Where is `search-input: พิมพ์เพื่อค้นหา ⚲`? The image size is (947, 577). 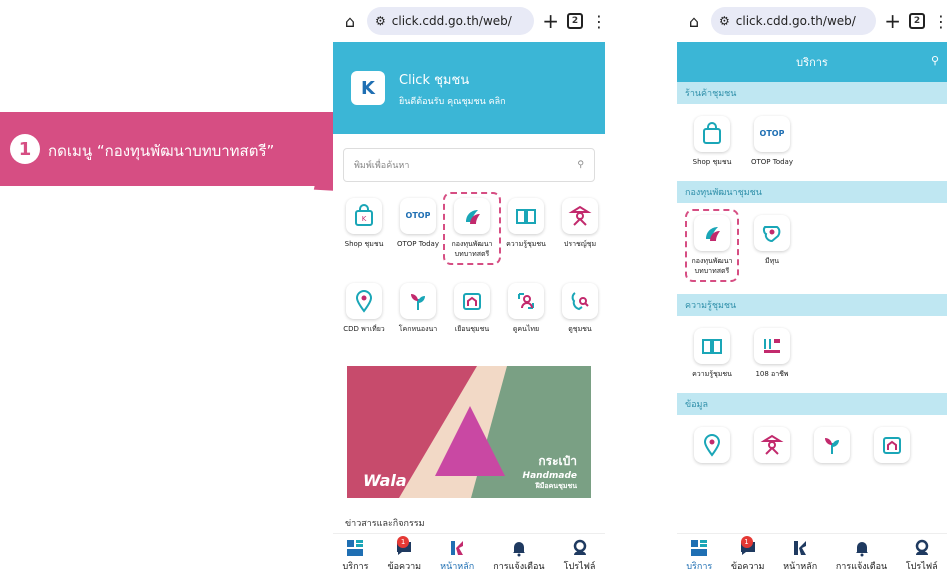 search-input: พิมพ์เพื่อค้นหา ⚲ is located at coordinates (469, 165).